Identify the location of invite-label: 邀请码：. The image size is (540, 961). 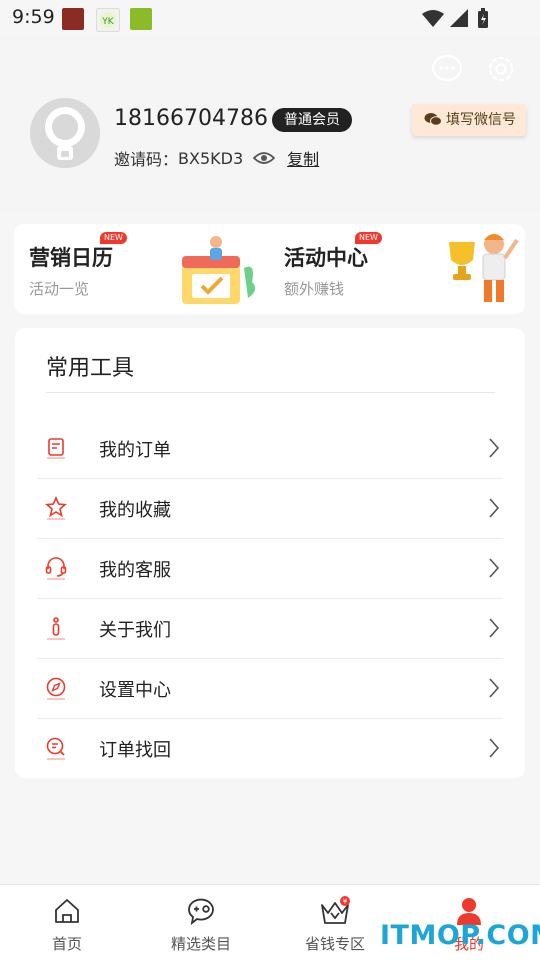
(146, 159).